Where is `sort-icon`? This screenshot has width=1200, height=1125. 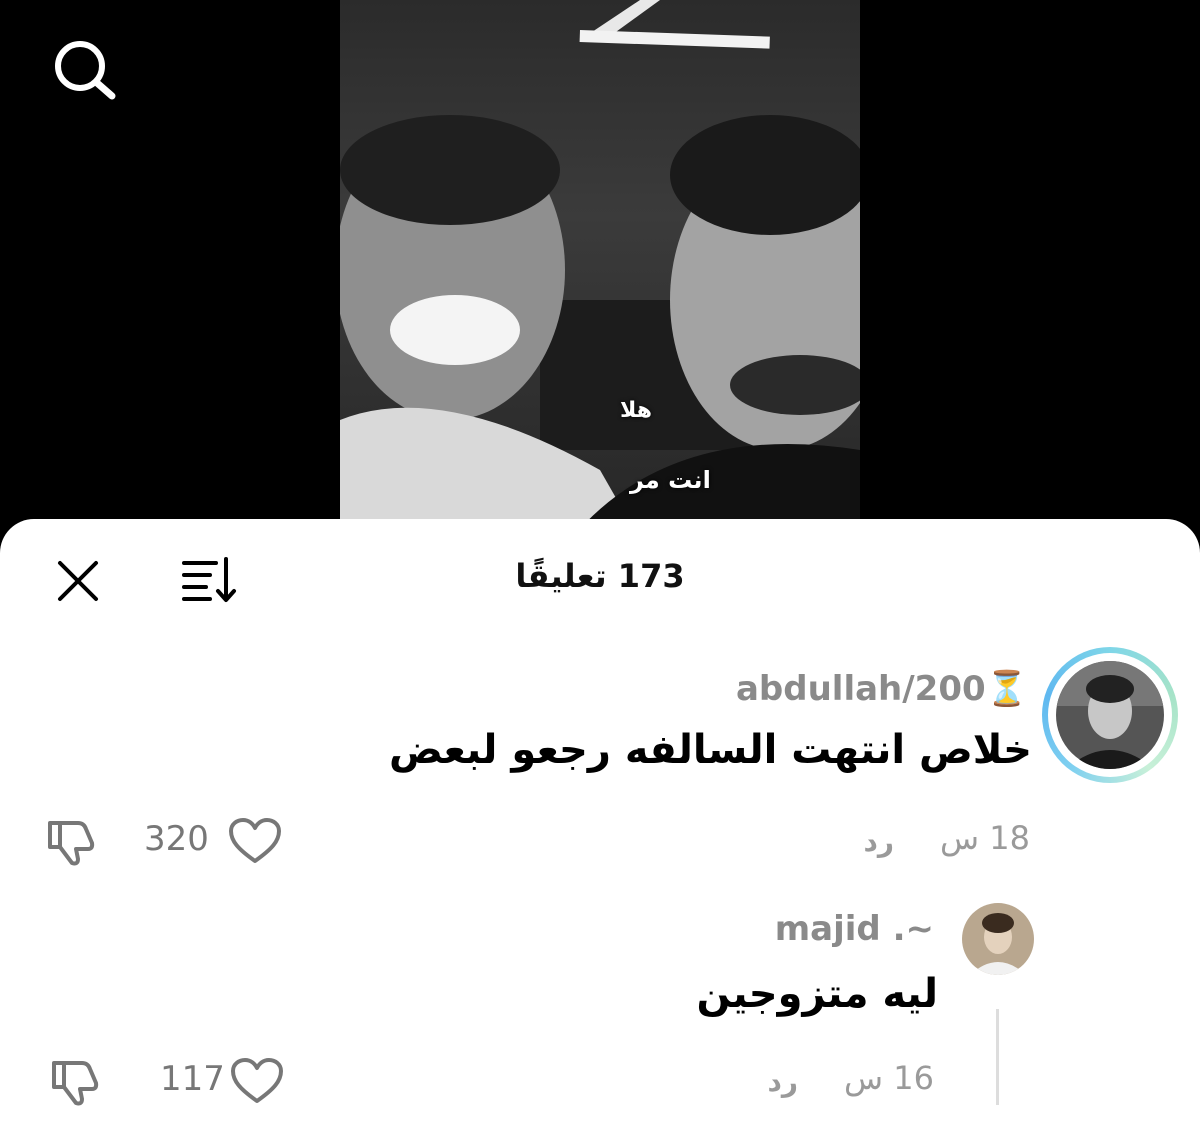
sort-icon is located at coordinates (209, 580).